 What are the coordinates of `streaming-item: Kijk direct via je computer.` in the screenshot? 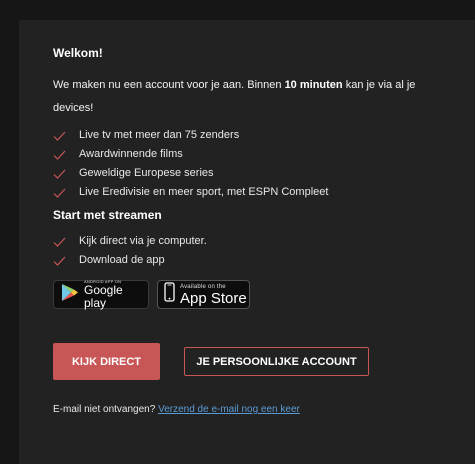 It's located at (264, 241).